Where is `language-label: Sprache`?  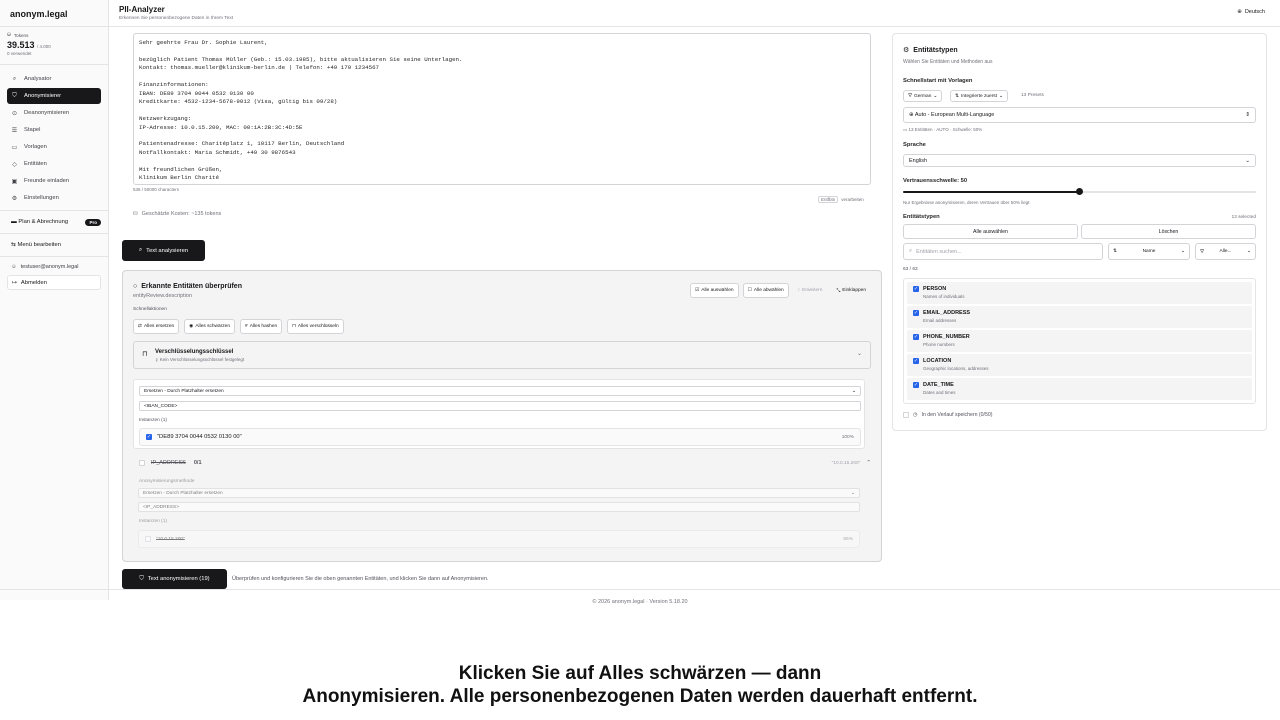
language-label: Sprache is located at coordinates (914, 145).